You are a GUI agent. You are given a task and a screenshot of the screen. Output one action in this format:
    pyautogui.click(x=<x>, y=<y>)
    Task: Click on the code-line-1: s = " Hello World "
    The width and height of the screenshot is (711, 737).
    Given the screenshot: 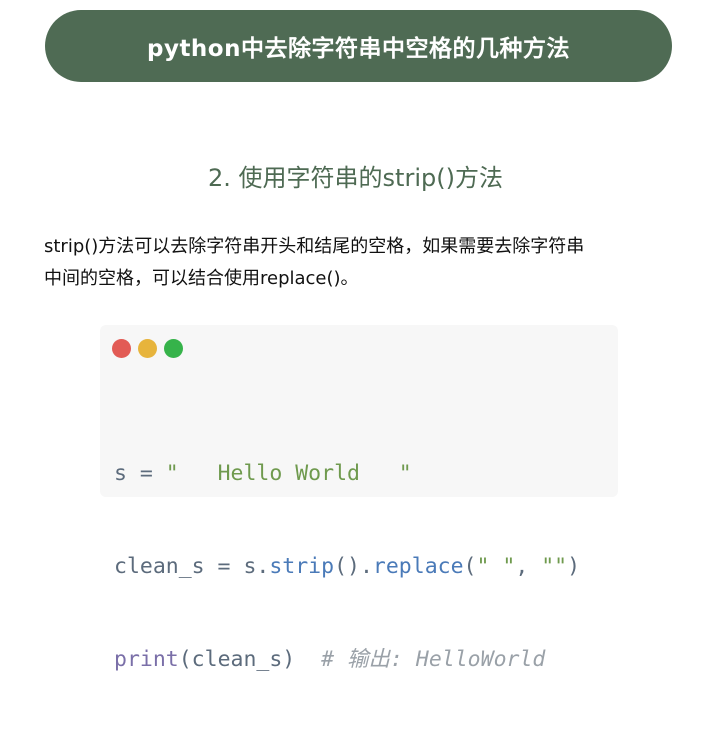 What is the action you would take?
    pyautogui.click(x=347, y=473)
    